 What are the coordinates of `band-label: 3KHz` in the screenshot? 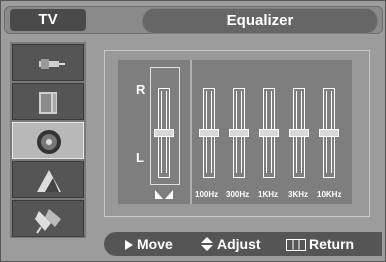 It's located at (298, 194).